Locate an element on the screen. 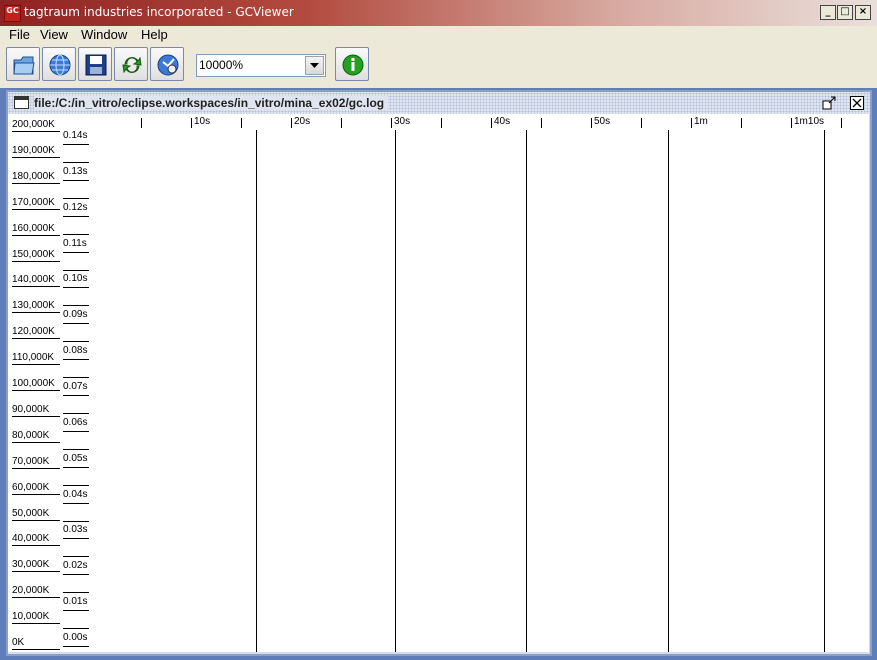  pause-tick-label: 0.10s is located at coordinates (75, 279).